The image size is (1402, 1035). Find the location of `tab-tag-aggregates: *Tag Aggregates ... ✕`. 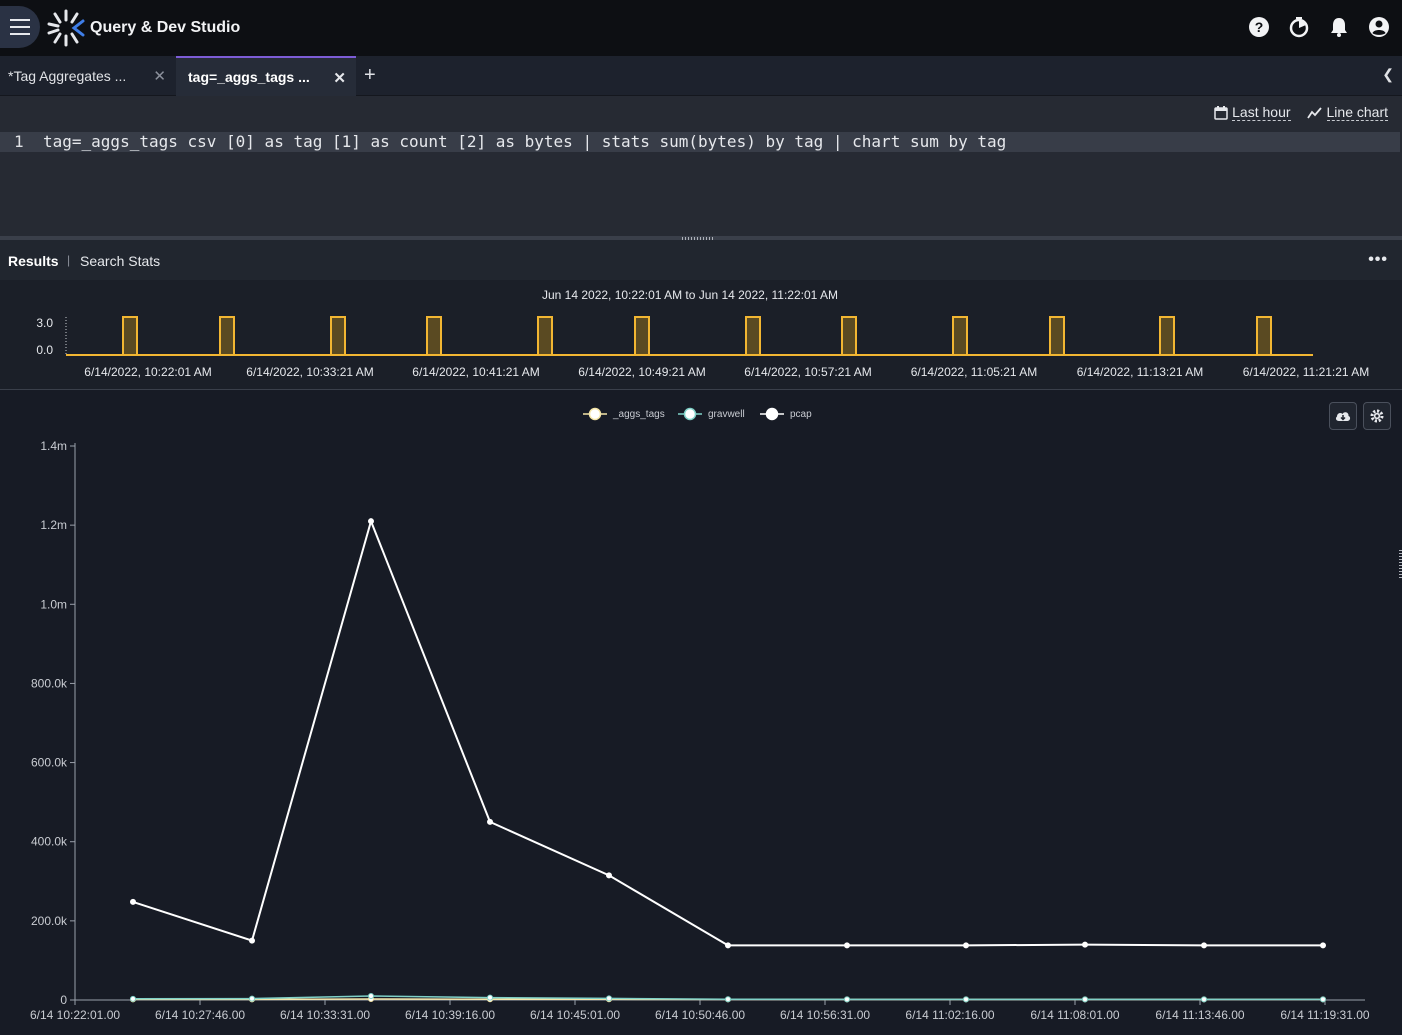

tab-tag-aggregates: *Tag Aggregates ... ✕ is located at coordinates (88, 76).